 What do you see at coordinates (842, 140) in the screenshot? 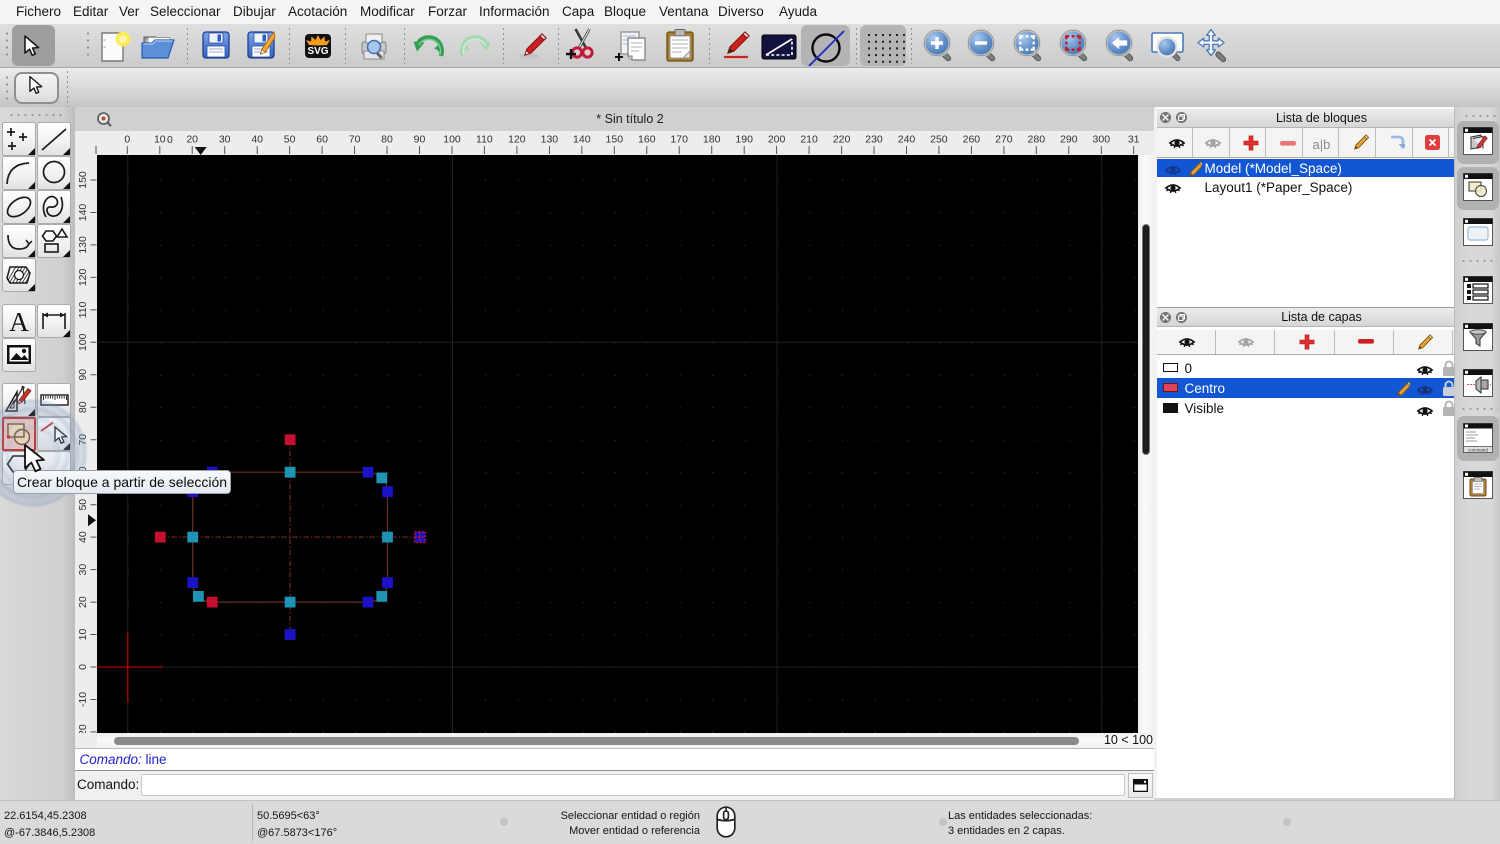
I see `svg-text: 220` at bounding box center [842, 140].